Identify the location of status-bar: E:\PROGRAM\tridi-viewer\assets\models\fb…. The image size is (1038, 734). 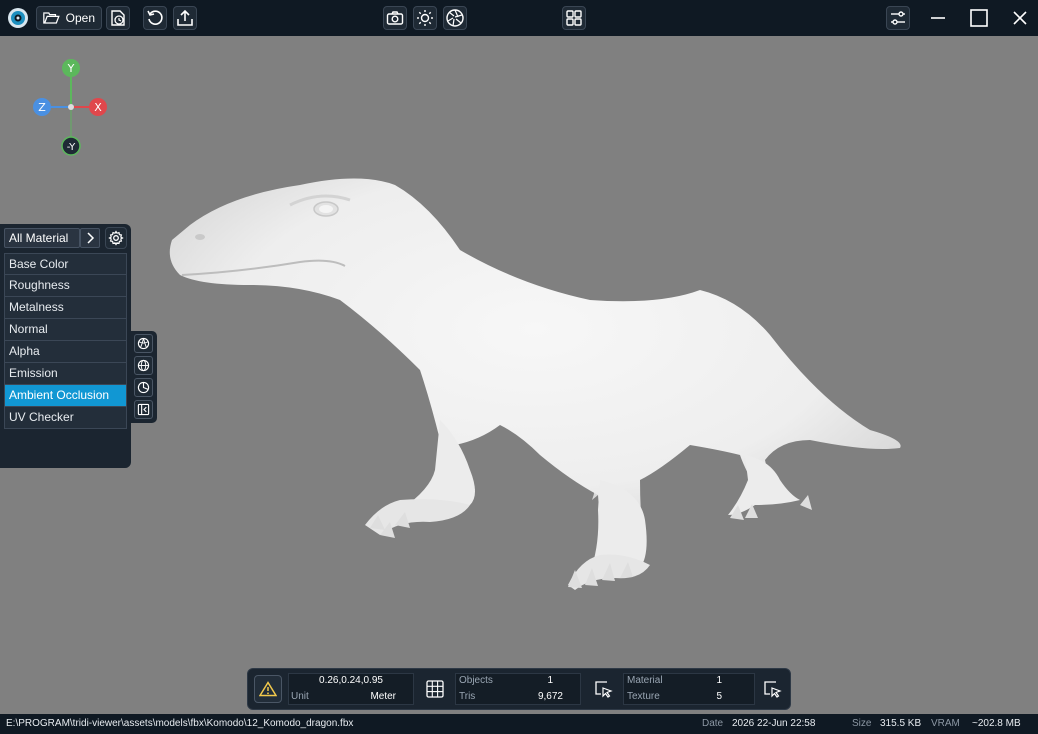
(519, 724).